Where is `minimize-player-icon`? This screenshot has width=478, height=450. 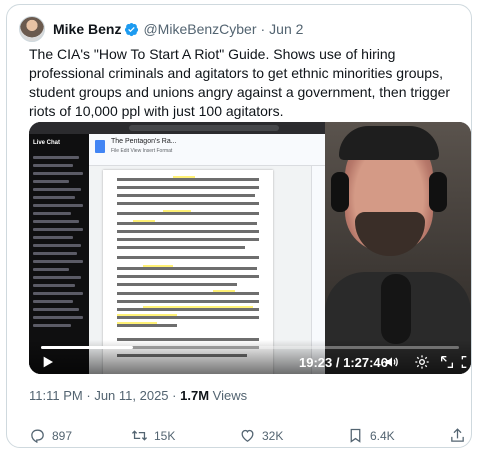 minimize-player-icon is located at coordinates (447, 362).